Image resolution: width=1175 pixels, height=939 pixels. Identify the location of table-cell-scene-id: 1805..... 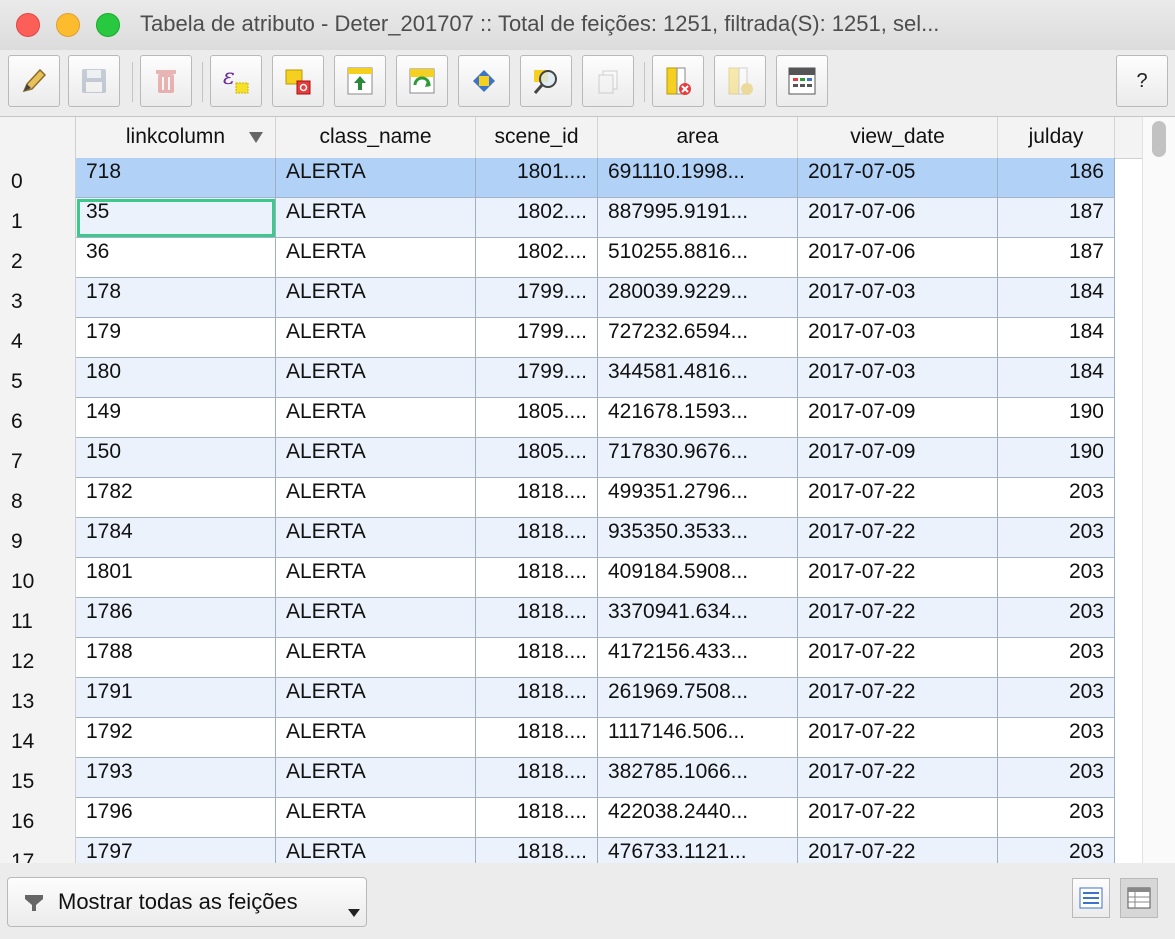
(537, 458).